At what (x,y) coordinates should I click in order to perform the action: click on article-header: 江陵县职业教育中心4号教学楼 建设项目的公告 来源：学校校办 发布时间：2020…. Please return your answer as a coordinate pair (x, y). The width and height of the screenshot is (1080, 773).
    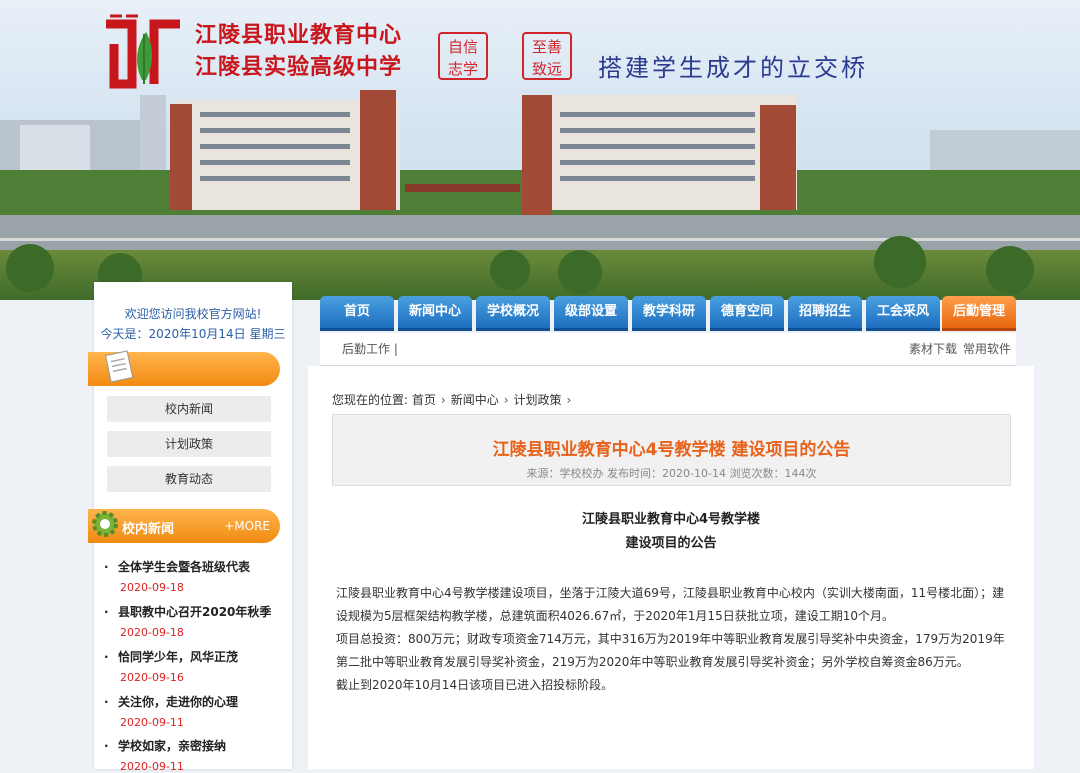
    Looking at the image, I should click on (671, 450).